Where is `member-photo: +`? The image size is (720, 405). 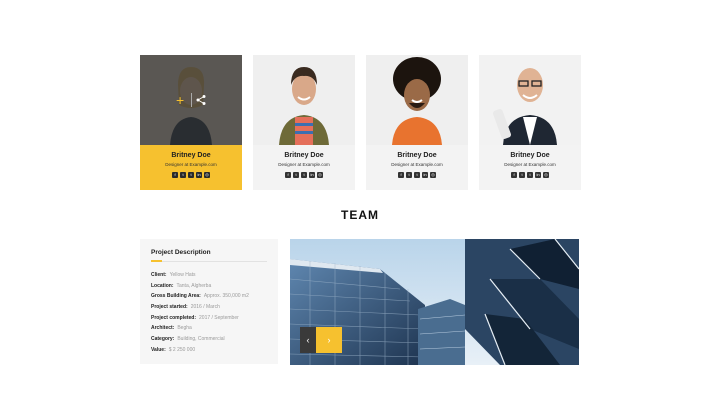 member-photo: + is located at coordinates (191, 100).